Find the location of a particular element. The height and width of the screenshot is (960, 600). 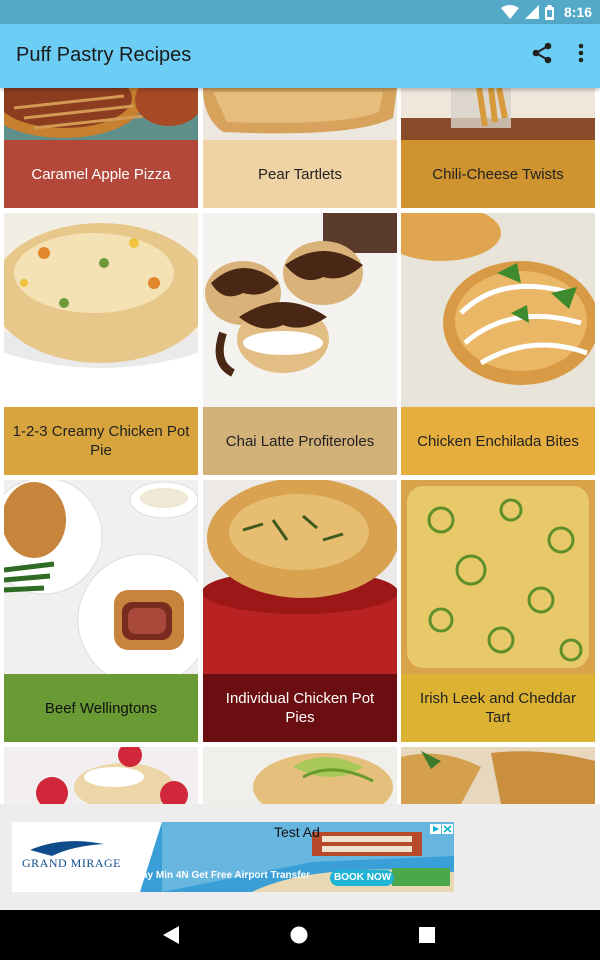

recipe-card-chicken-enchilada-bites: Chicken Enchilada Bites is located at coordinates (498, 344).